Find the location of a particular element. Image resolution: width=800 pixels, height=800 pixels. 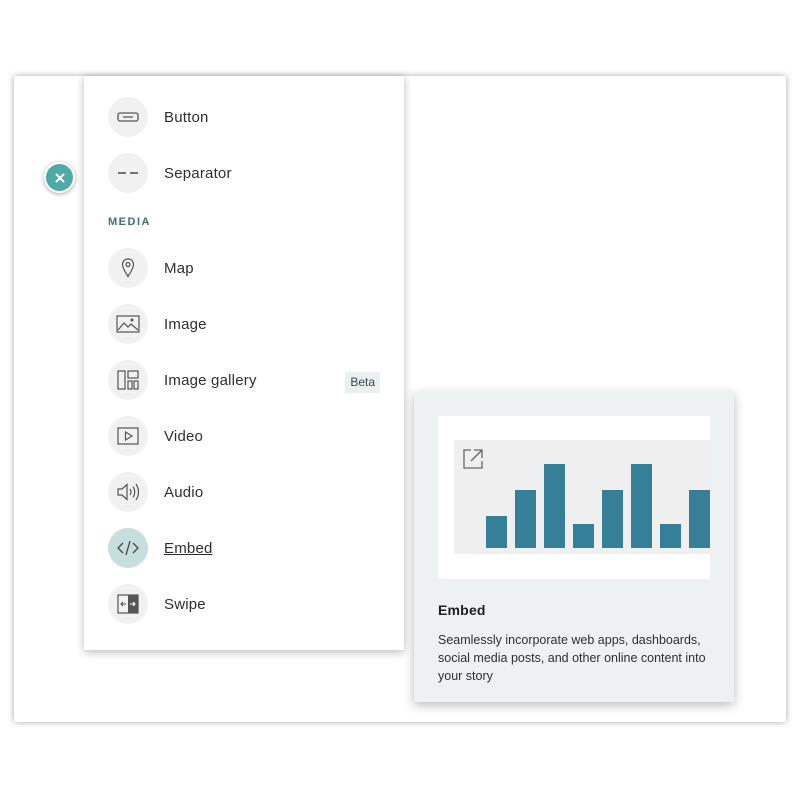

audio-icon is located at coordinates (128, 492).